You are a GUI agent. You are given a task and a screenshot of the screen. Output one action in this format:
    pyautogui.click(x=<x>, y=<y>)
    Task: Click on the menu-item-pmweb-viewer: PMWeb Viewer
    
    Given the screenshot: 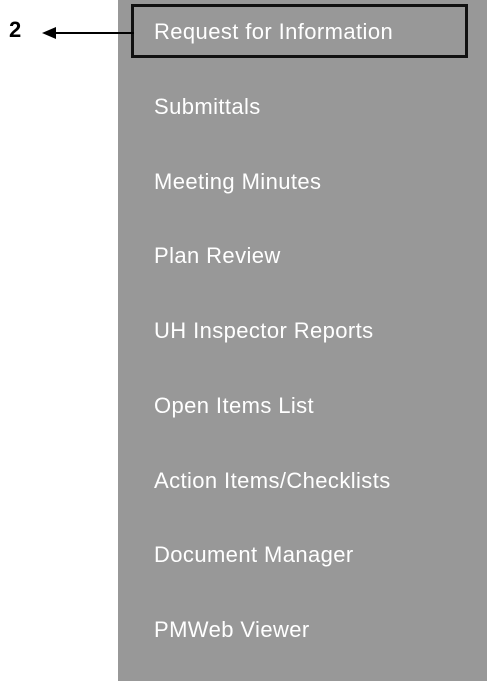 What is the action you would take?
    pyautogui.click(x=232, y=630)
    